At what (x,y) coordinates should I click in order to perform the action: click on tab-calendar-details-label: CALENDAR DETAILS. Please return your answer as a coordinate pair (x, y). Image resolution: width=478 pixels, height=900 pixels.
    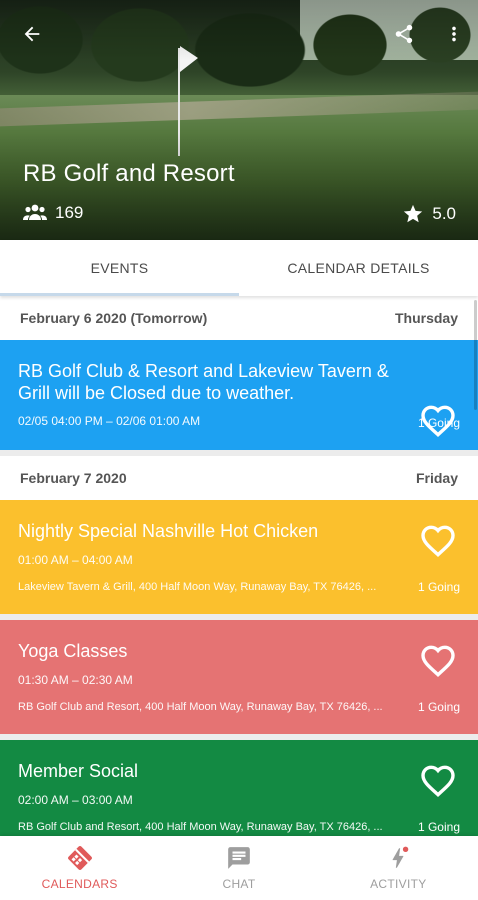
    Looking at the image, I should click on (358, 268).